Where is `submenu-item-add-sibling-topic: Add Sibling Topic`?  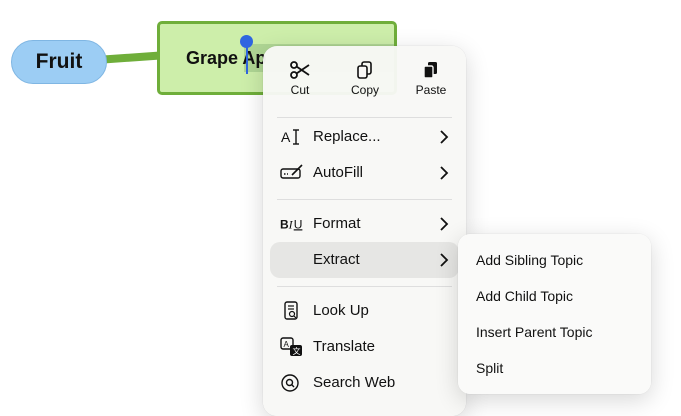
submenu-item-add-sibling-topic: Add Sibling Topic is located at coordinates (554, 260).